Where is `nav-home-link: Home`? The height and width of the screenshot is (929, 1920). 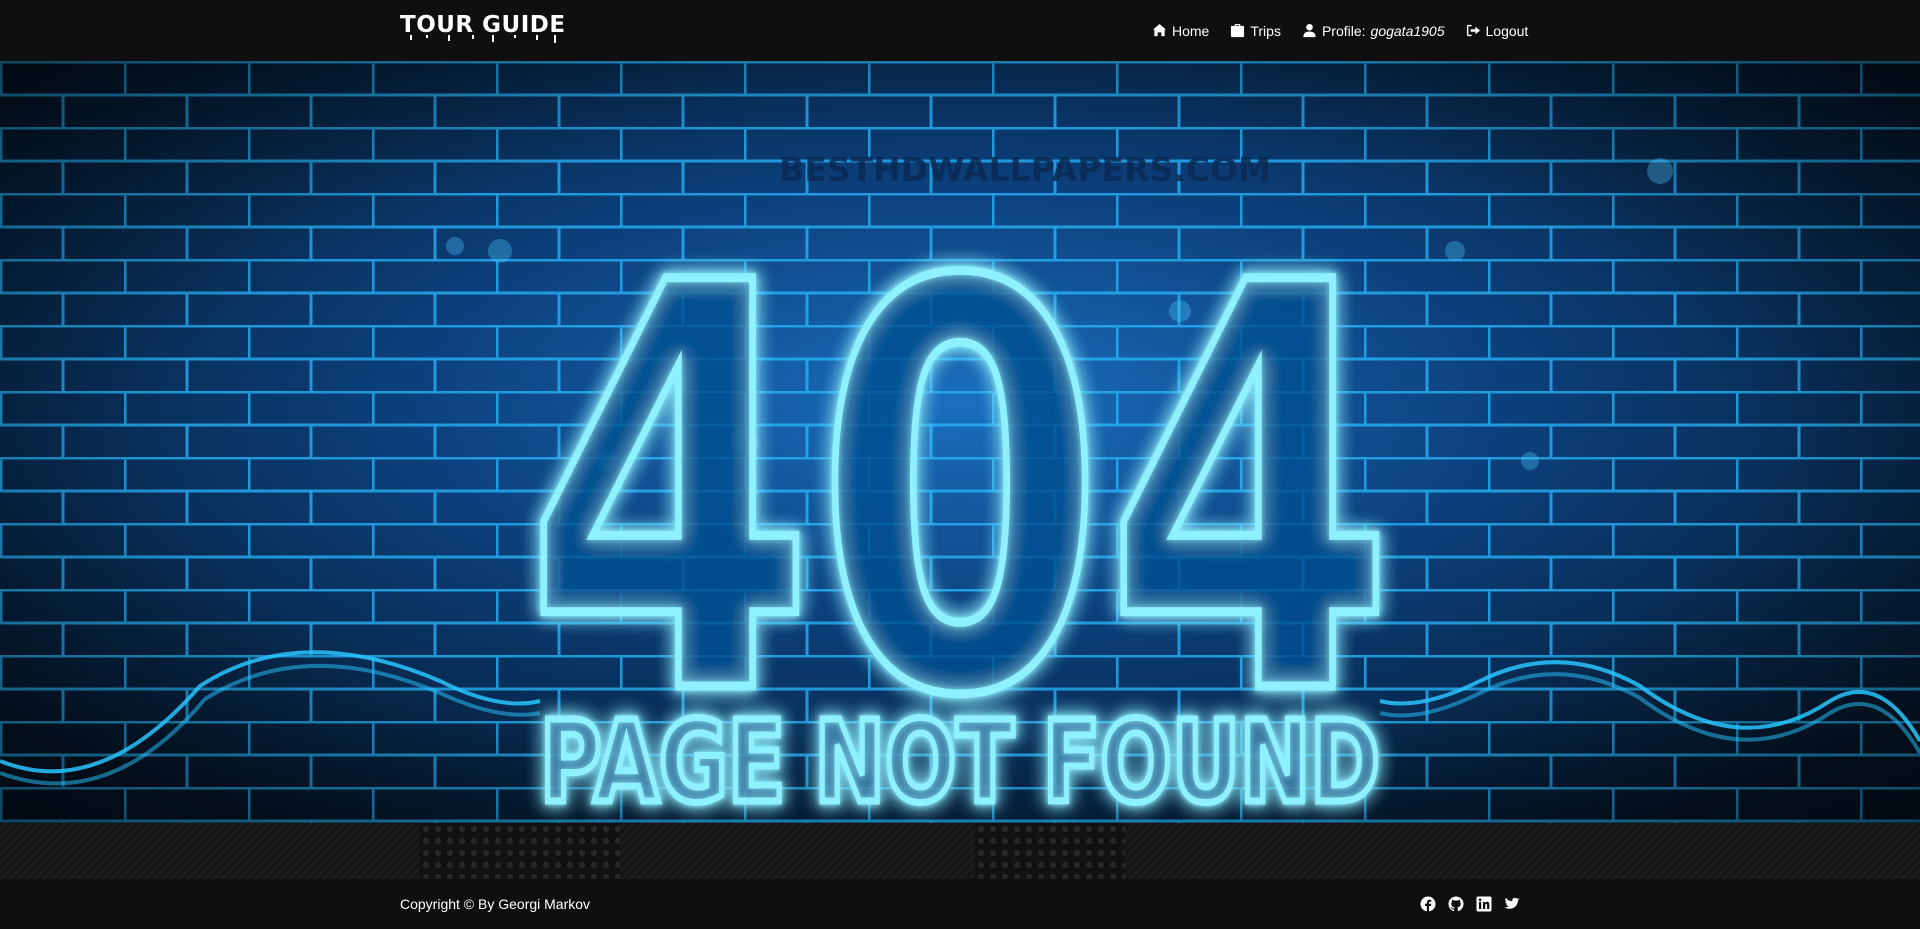 nav-home-link: Home is located at coordinates (1180, 31).